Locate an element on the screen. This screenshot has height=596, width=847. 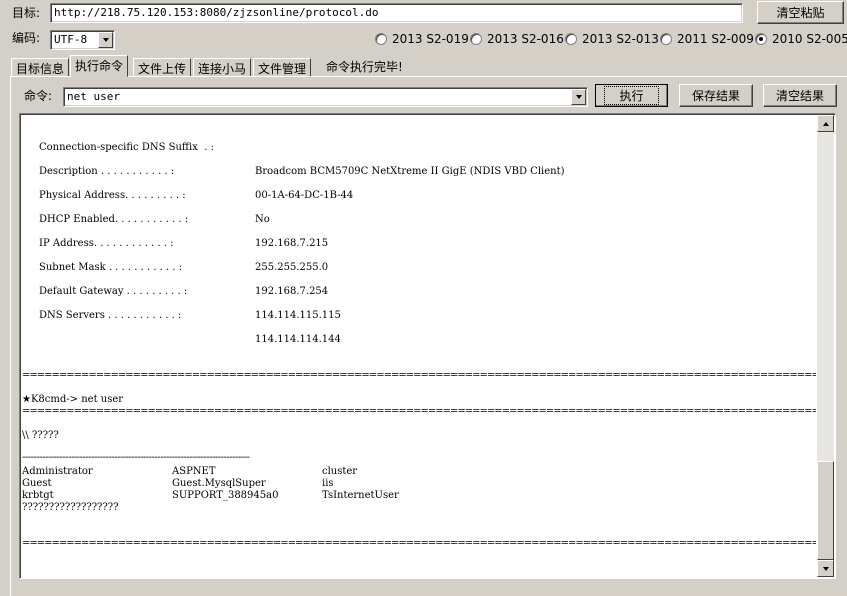
user-cell: Administrator is located at coordinates (57, 471).